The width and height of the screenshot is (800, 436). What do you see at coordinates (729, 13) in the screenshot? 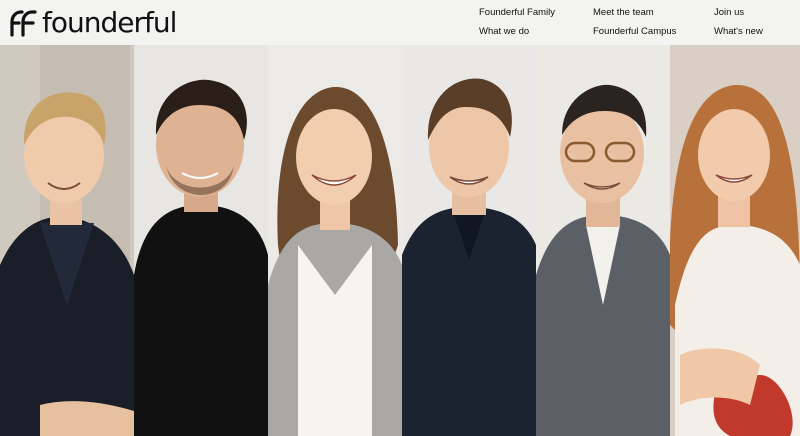
I see `nav-join-us: Join us` at bounding box center [729, 13].